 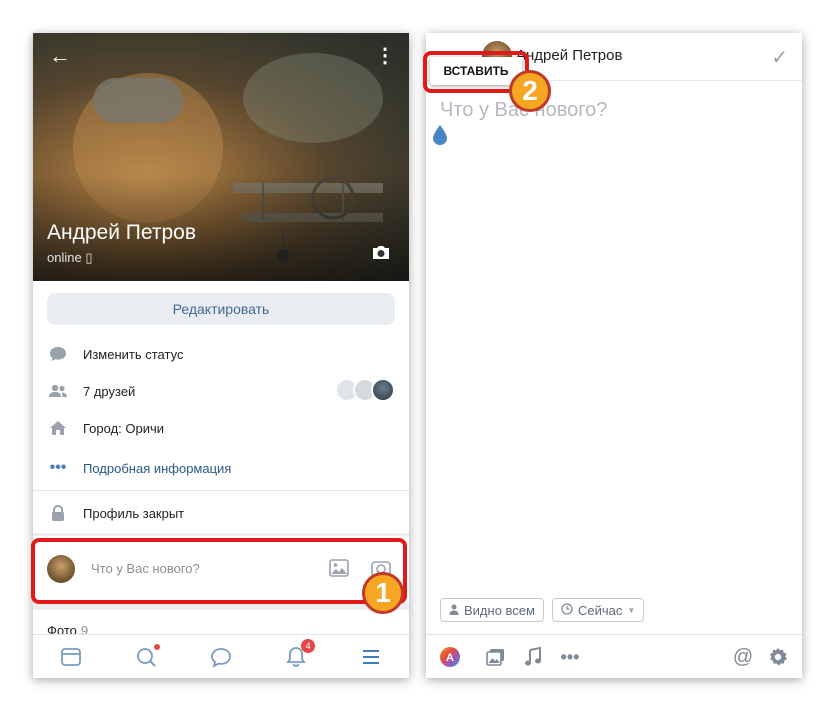 I want to click on step-marker-2: 2, so click(x=530, y=91).